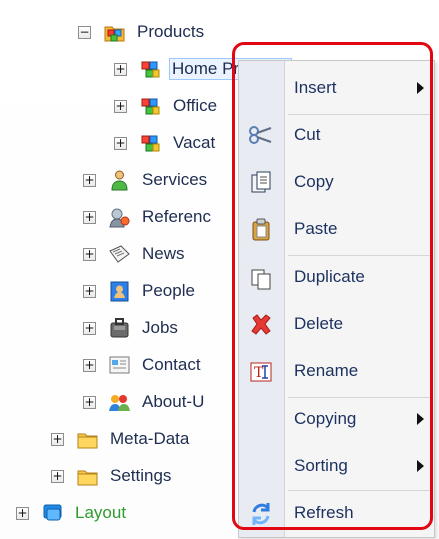 Image resolution: width=439 pixels, height=539 pixels. I want to click on tree-item-settings: + Settings, so click(112, 476).